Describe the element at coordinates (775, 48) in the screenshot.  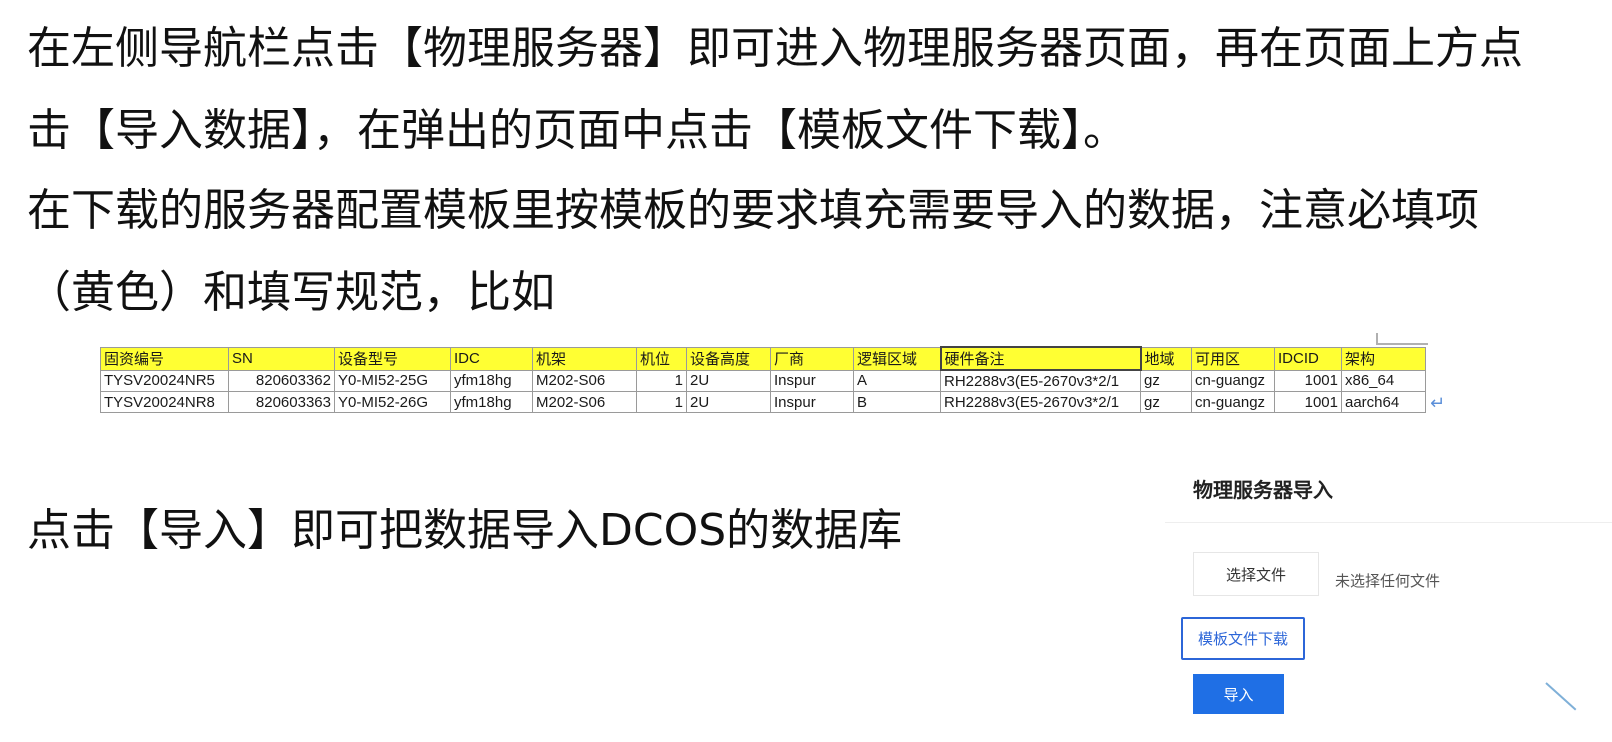
I see `instruction-line-1: 在左侧导航栏点击【物理服务器】即可进入物理服务器页面，再在页面上方点` at that location.